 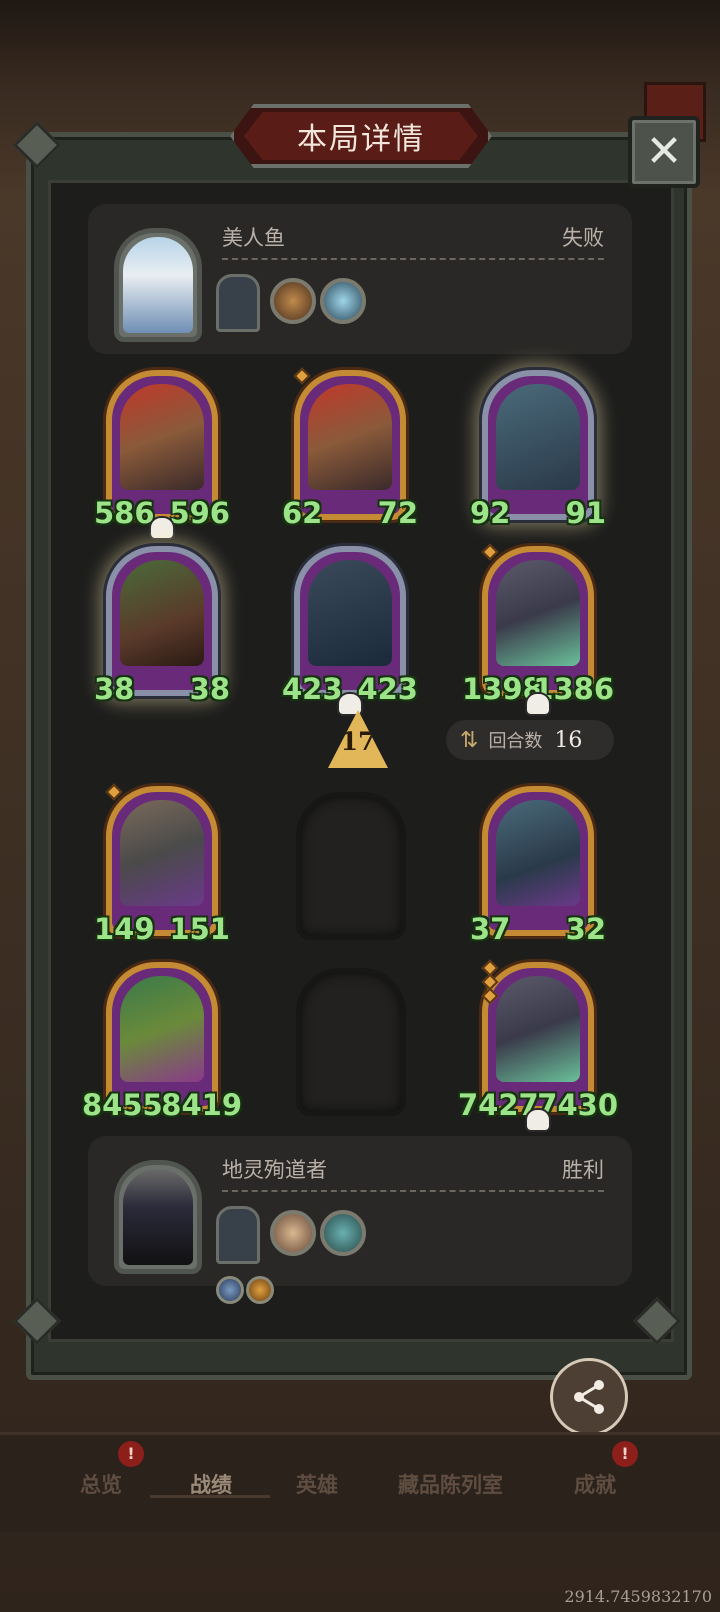 What do you see at coordinates (387, 689) in the screenshot?
I see `health-value: 423` at bounding box center [387, 689].